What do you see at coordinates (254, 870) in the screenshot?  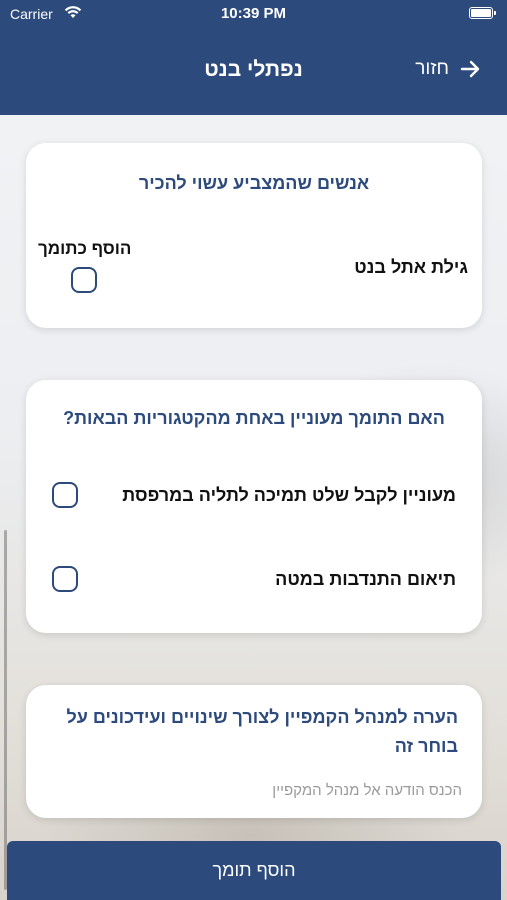 I see `add-supporter-button: הוסף תומך` at bounding box center [254, 870].